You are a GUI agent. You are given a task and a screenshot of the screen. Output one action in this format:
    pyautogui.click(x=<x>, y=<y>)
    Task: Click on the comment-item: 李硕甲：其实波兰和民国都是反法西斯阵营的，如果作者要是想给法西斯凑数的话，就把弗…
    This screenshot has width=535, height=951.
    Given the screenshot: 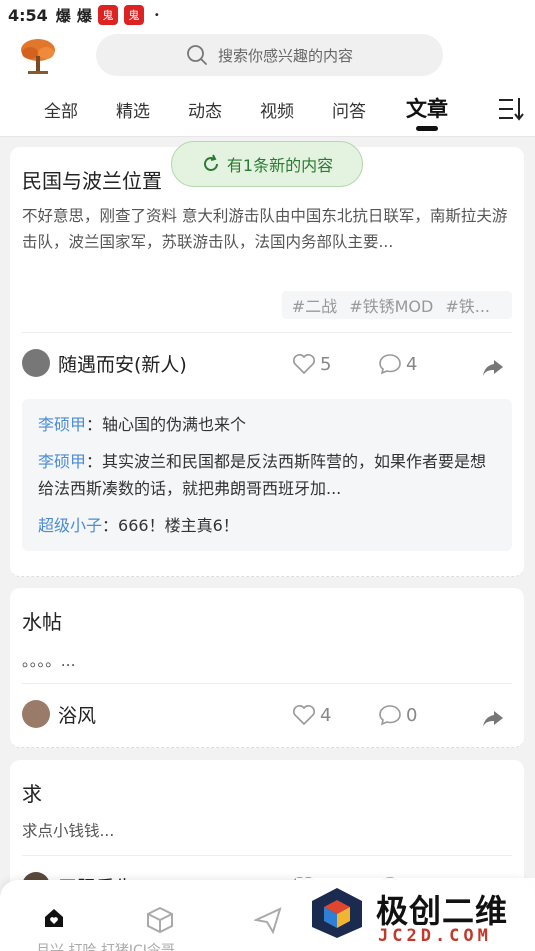 What is the action you would take?
    pyautogui.click(x=262, y=475)
    